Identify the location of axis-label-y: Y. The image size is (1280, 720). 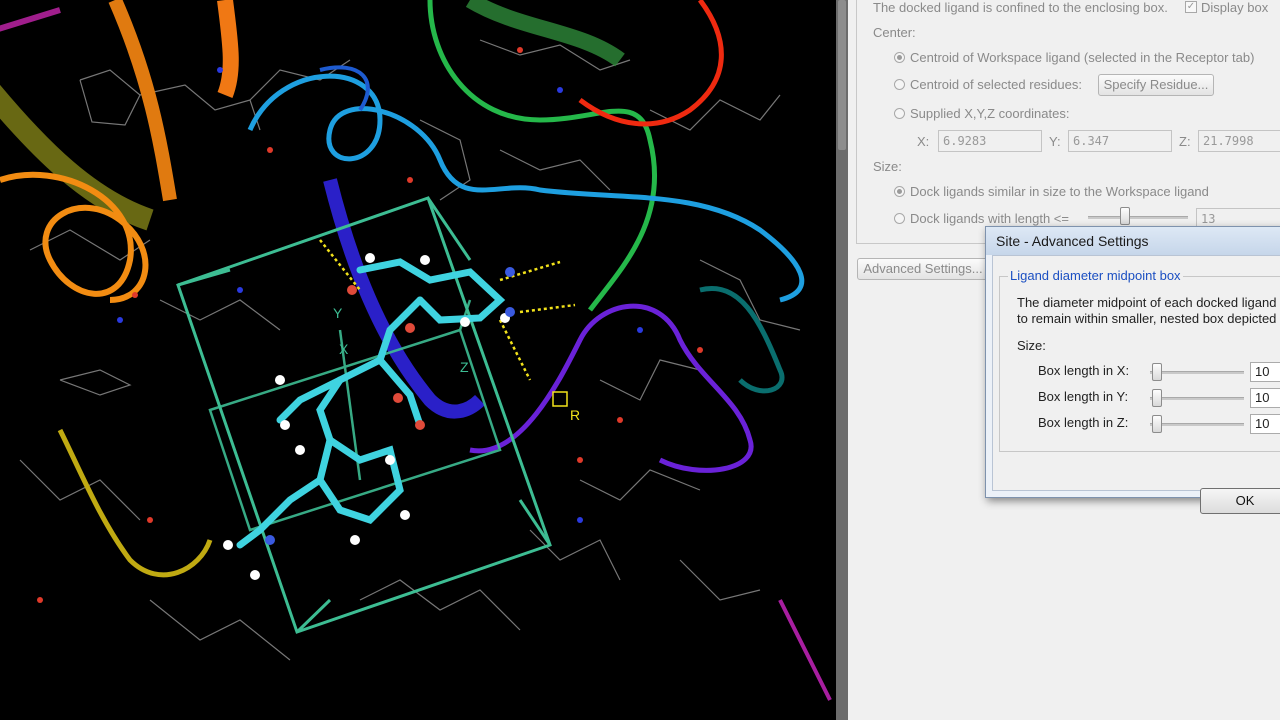
(338, 313).